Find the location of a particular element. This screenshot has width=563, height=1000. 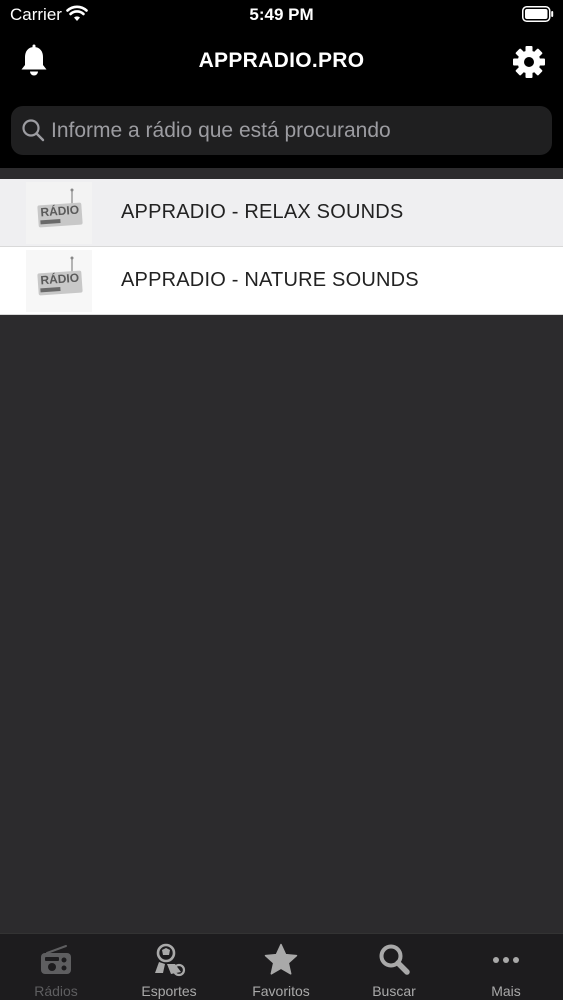

star-icon is located at coordinates (281, 959).